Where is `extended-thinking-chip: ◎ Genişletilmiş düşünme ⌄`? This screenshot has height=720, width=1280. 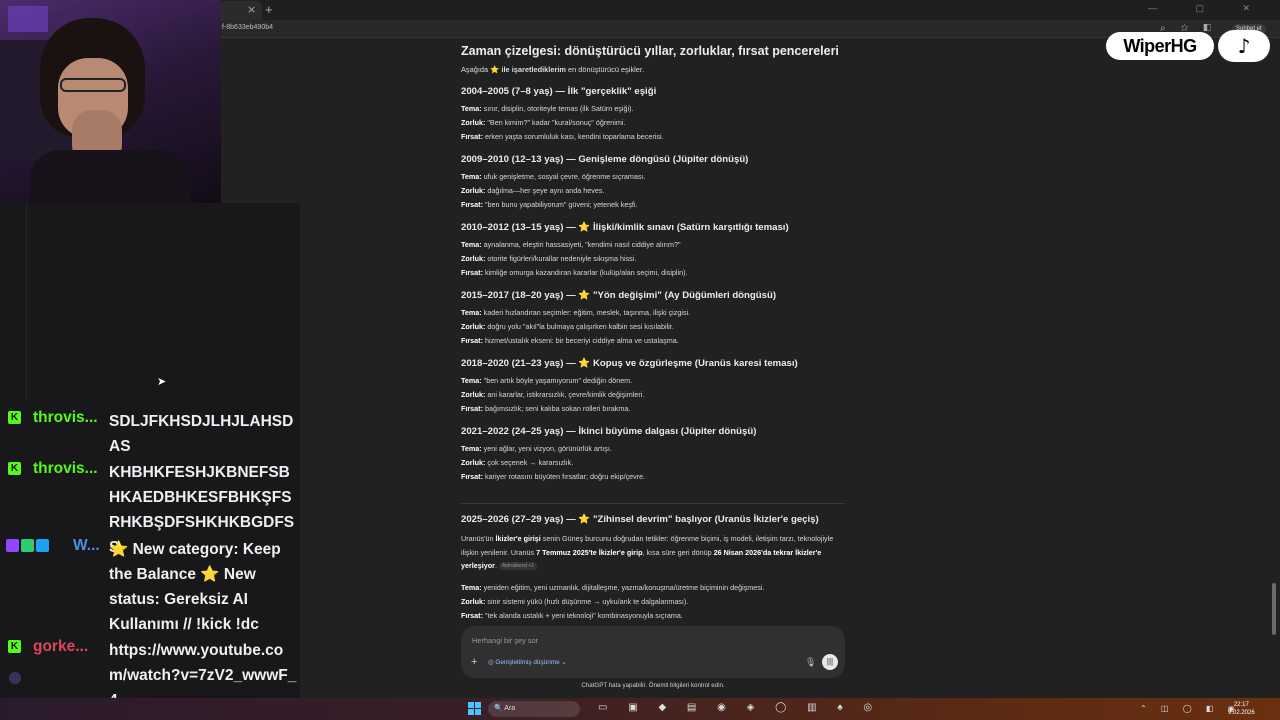 extended-thinking-chip: ◎ Genişletilmiş düşünme ⌄ is located at coordinates (527, 662).